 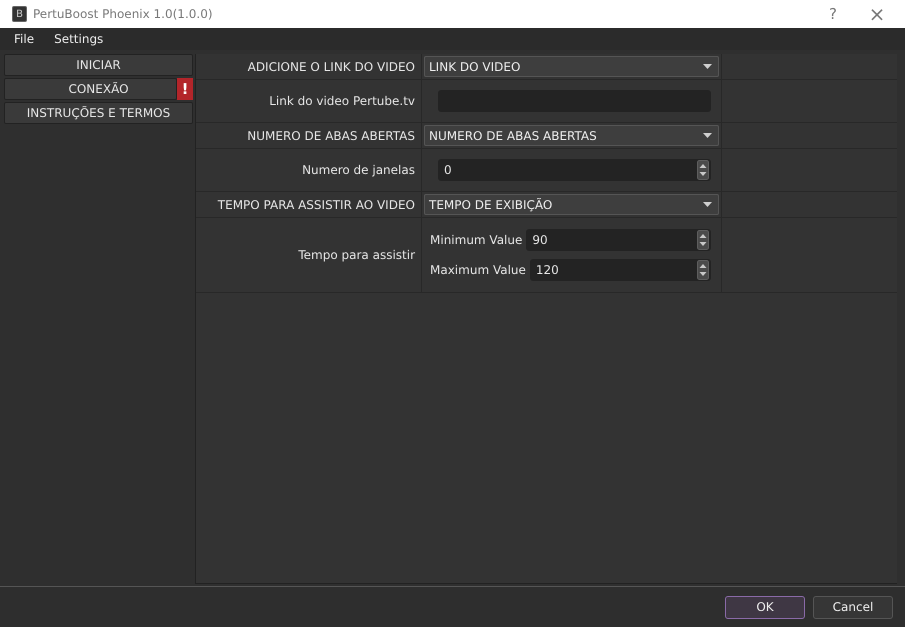 I want to click on sidebar-button: CONEXÃO, so click(x=90, y=89).